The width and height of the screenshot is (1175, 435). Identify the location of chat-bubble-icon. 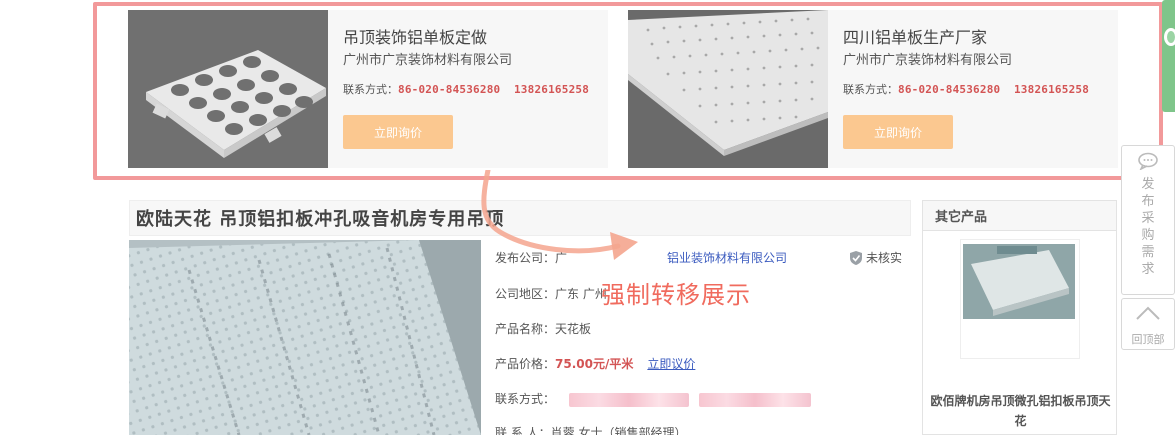
(1148, 161).